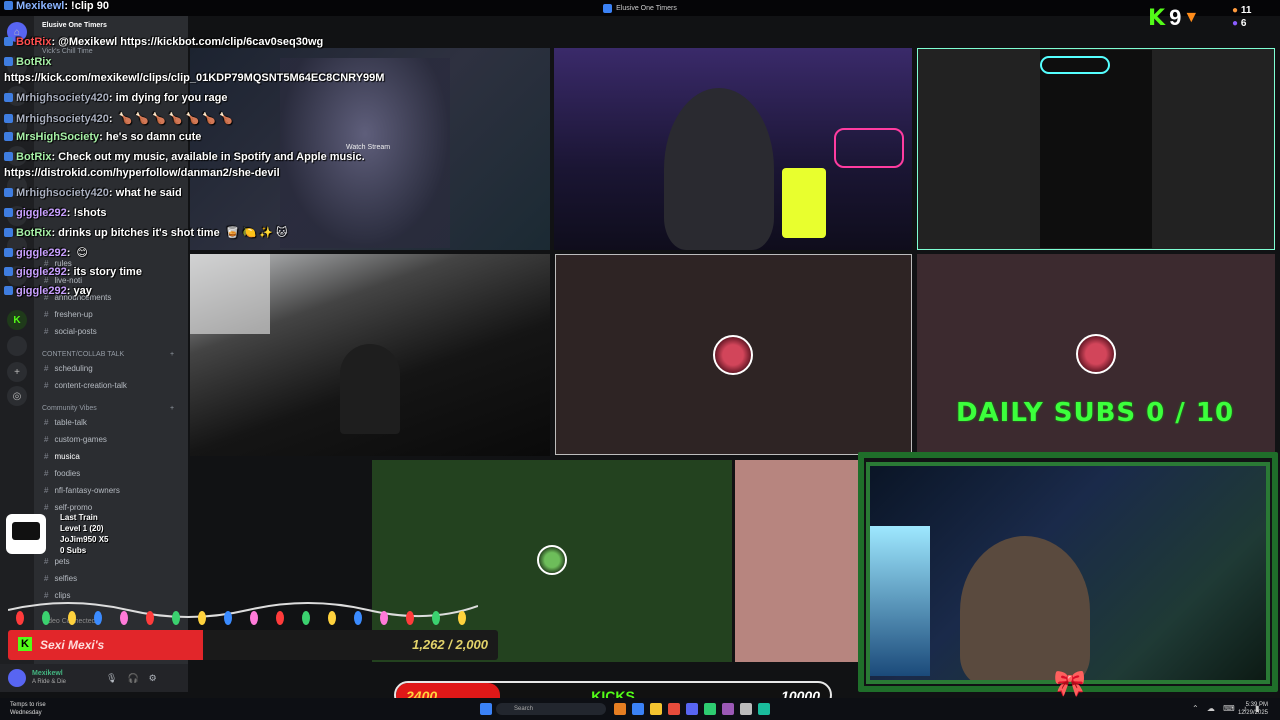  I want to click on room-cam-panel, so click(370, 355).